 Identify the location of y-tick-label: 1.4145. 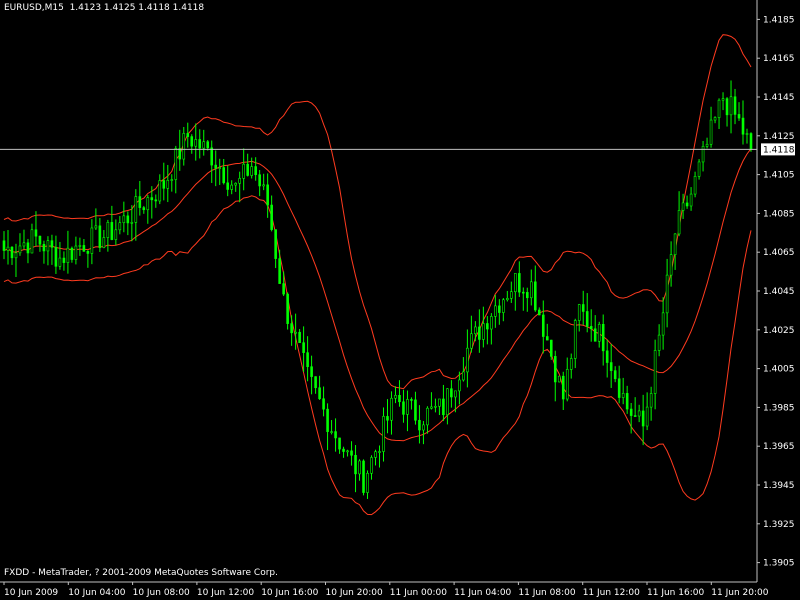
(779, 98).